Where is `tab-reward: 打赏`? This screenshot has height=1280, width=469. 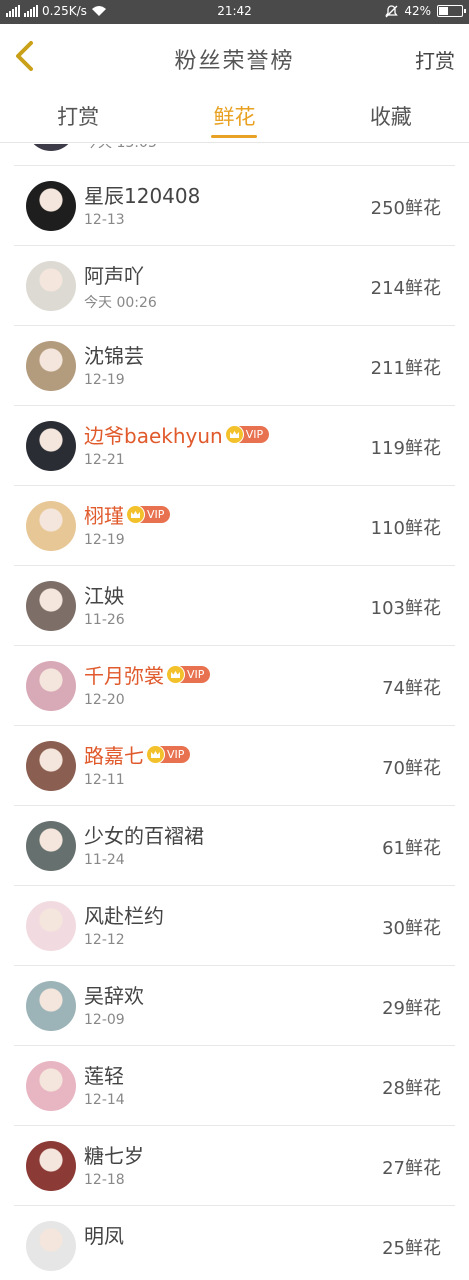 tab-reward: 打赏 is located at coordinates (78, 115).